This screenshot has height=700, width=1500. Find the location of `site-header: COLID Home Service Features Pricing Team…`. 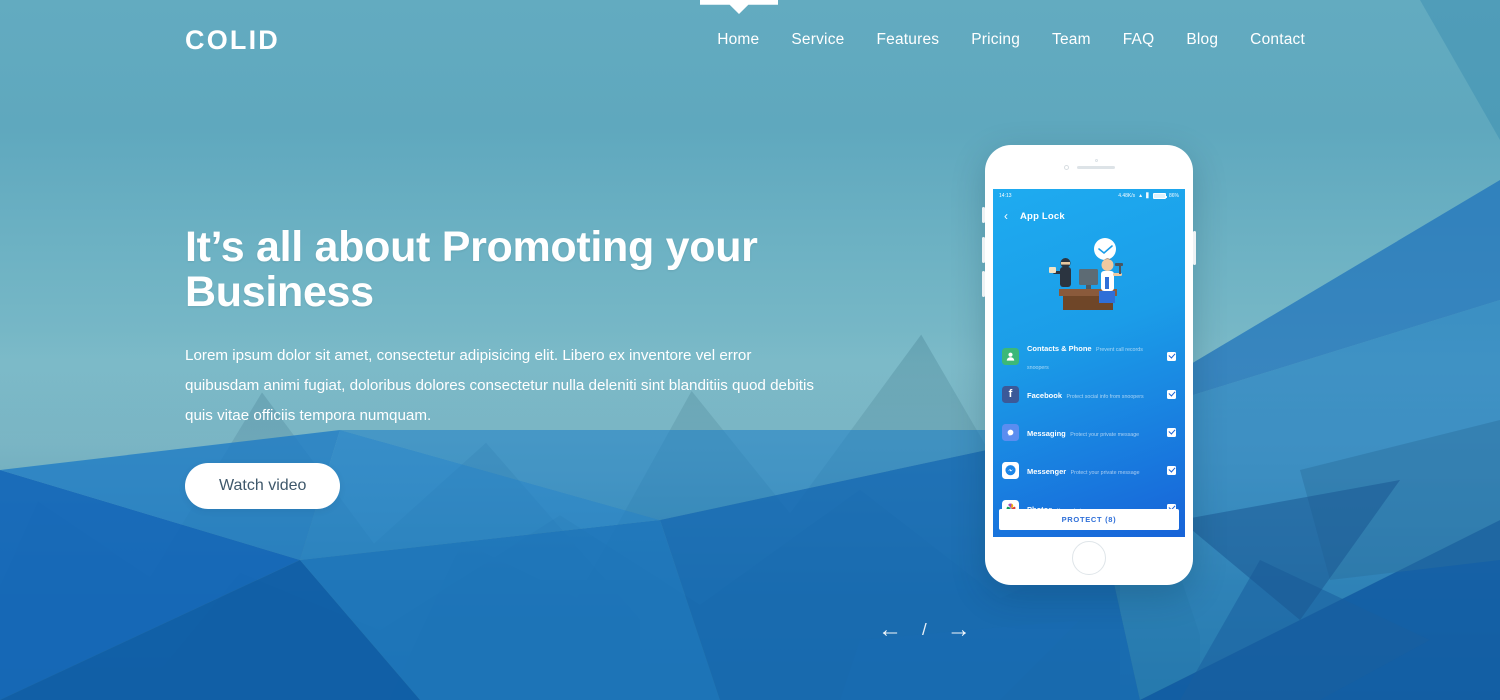

site-header: COLID Home Service Features Pricing Team… is located at coordinates (750, 40).